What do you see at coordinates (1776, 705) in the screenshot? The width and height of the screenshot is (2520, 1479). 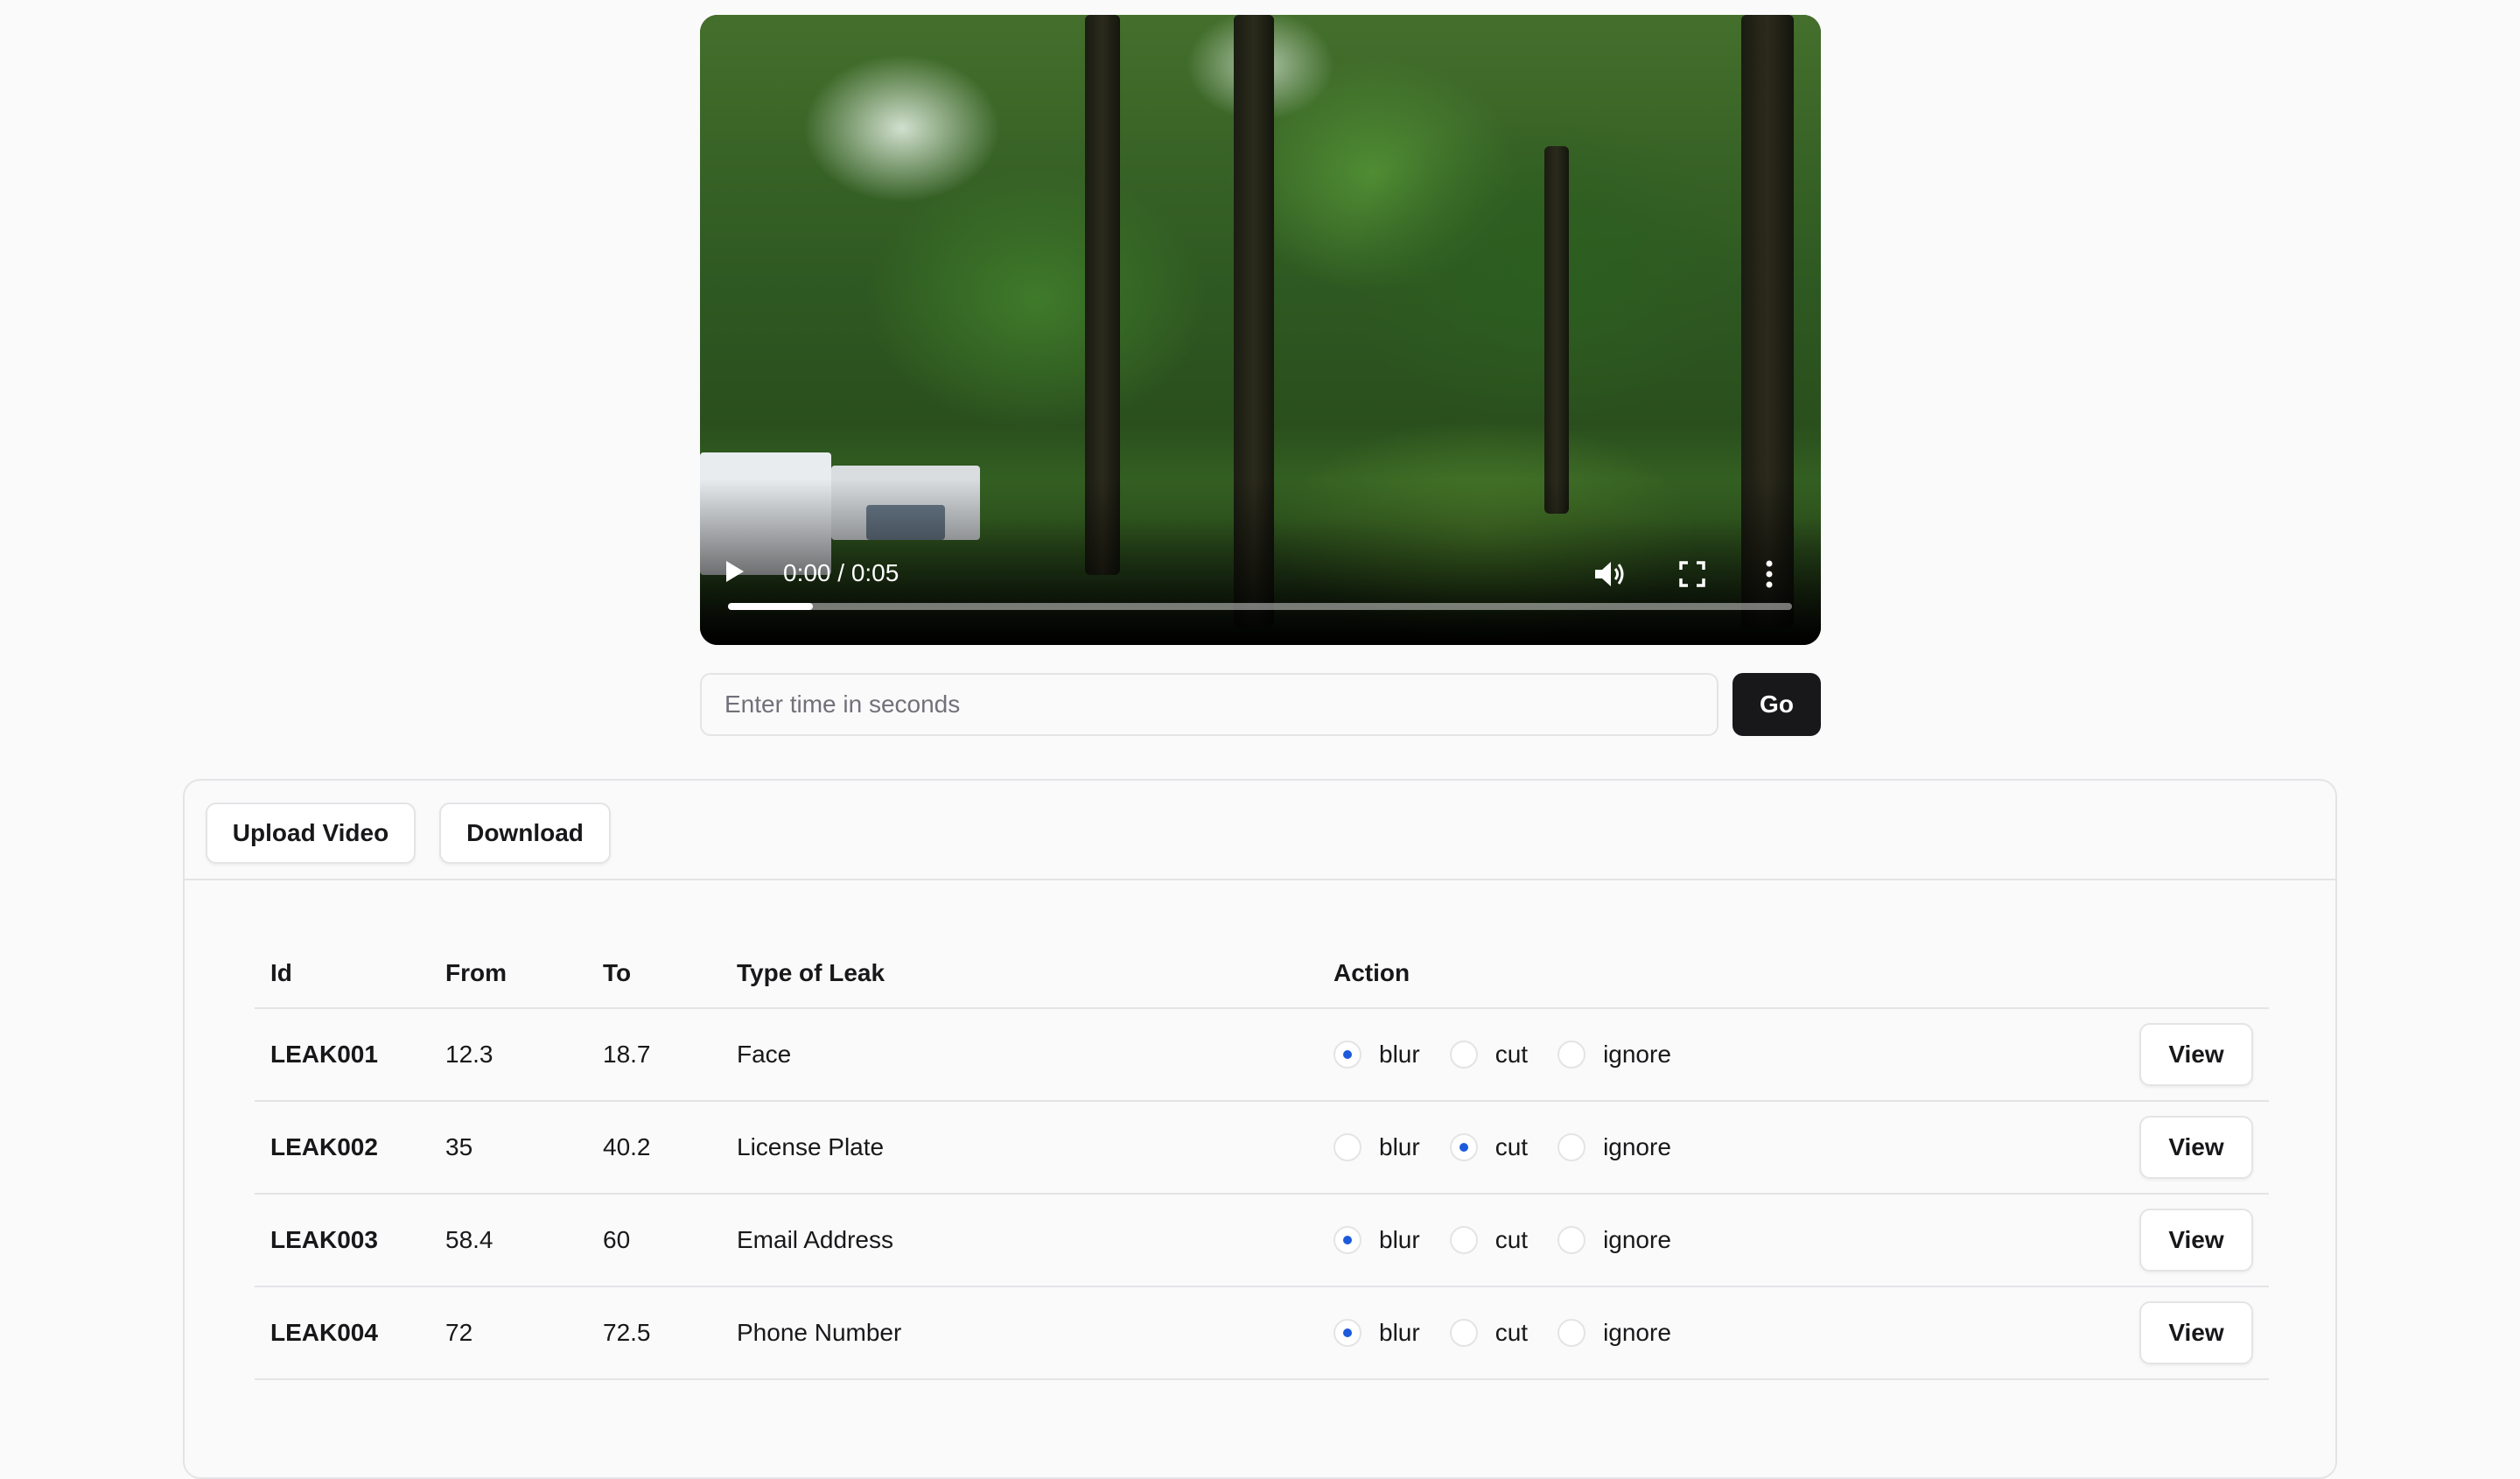 I see `go-button: Go` at bounding box center [1776, 705].